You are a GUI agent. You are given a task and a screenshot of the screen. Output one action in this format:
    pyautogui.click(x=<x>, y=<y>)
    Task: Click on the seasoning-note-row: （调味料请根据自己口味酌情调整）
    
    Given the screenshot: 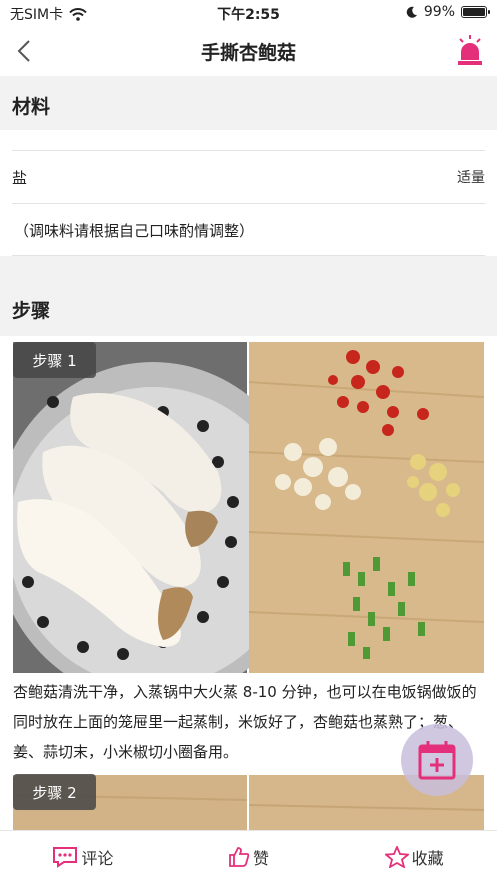 What is the action you would take?
    pyautogui.click(x=248, y=230)
    